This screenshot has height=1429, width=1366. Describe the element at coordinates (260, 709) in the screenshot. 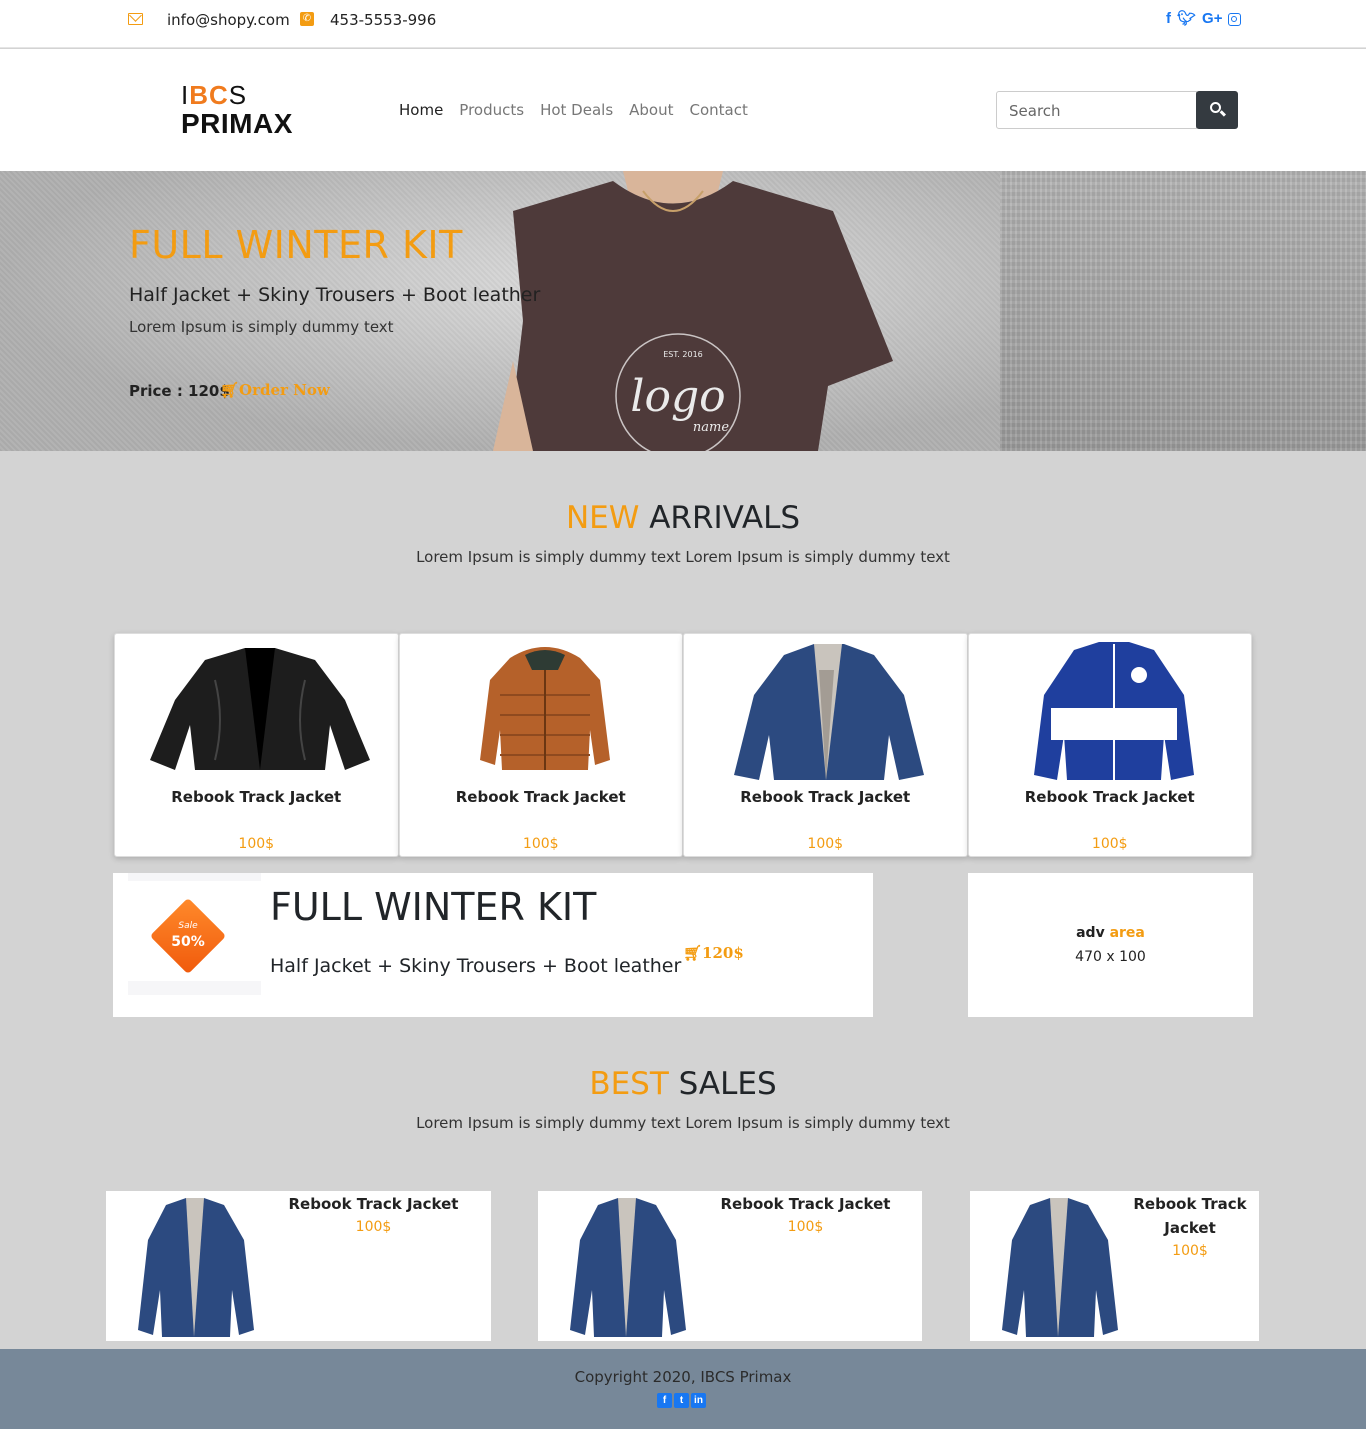

I see `leather-jacket-image` at that location.